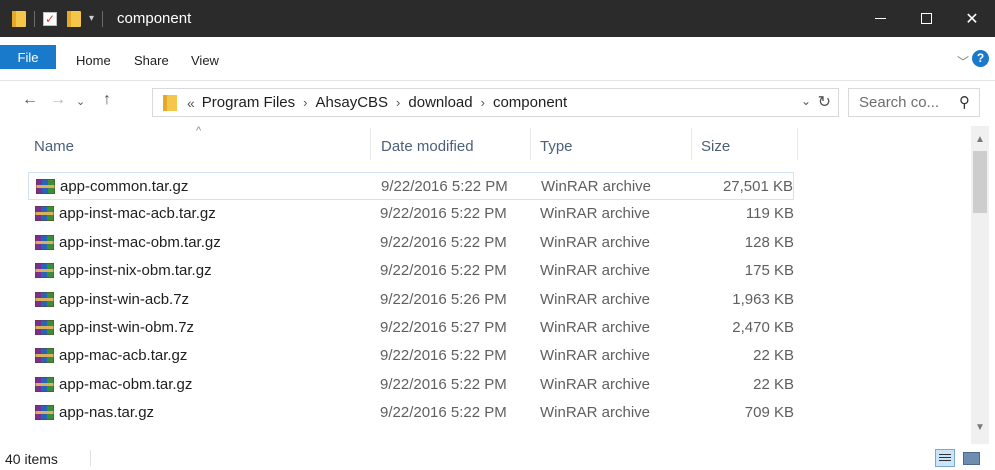 This screenshot has width=995, height=470. What do you see at coordinates (971, 458) in the screenshot?
I see `large-icons-view-button` at bounding box center [971, 458].